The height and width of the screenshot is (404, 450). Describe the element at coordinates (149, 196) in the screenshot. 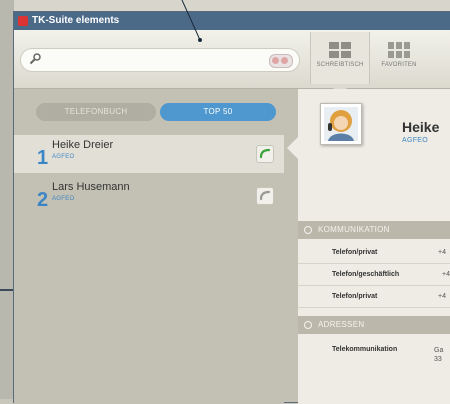

I see `contact-list-item: 2 Lars Husemann AGFEO` at that location.